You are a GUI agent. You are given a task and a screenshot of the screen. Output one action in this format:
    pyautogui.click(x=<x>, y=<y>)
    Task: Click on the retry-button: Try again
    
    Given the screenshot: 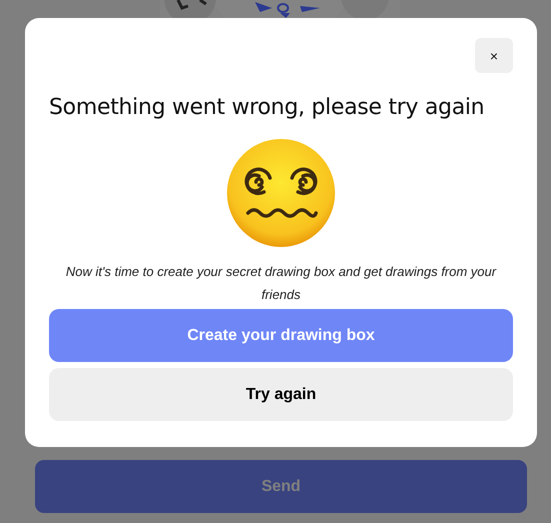 What is the action you would take?
    pyautogui.click(x=281, y=394)
    